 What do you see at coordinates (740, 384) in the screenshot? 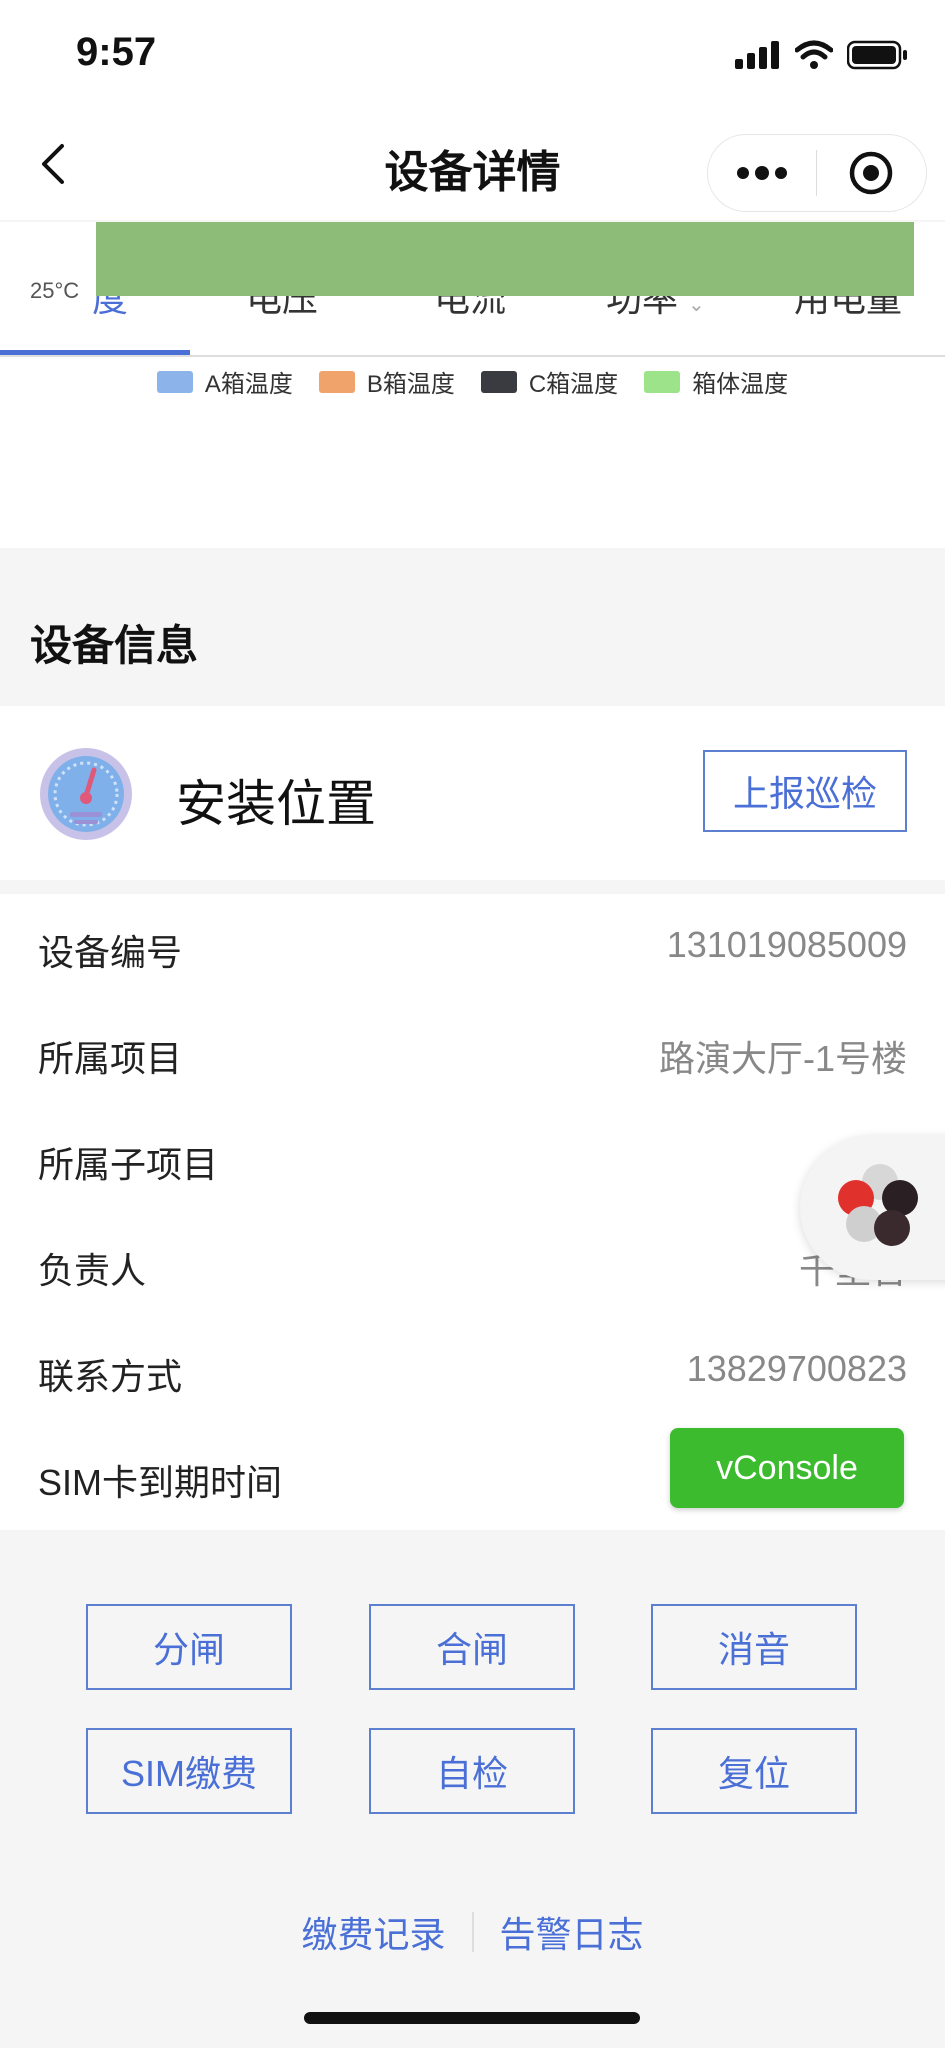
I see `legend-label: 箱体温度` at bounding box center [740, 384].